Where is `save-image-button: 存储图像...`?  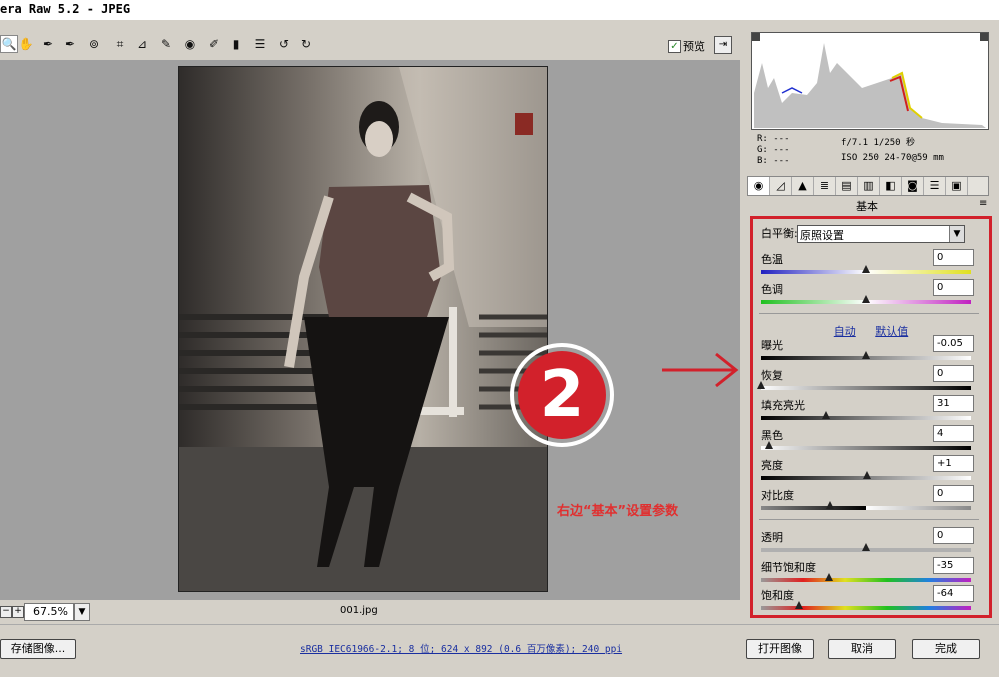
save-image-button: 存储图像... is located at coordinates (38, 649).